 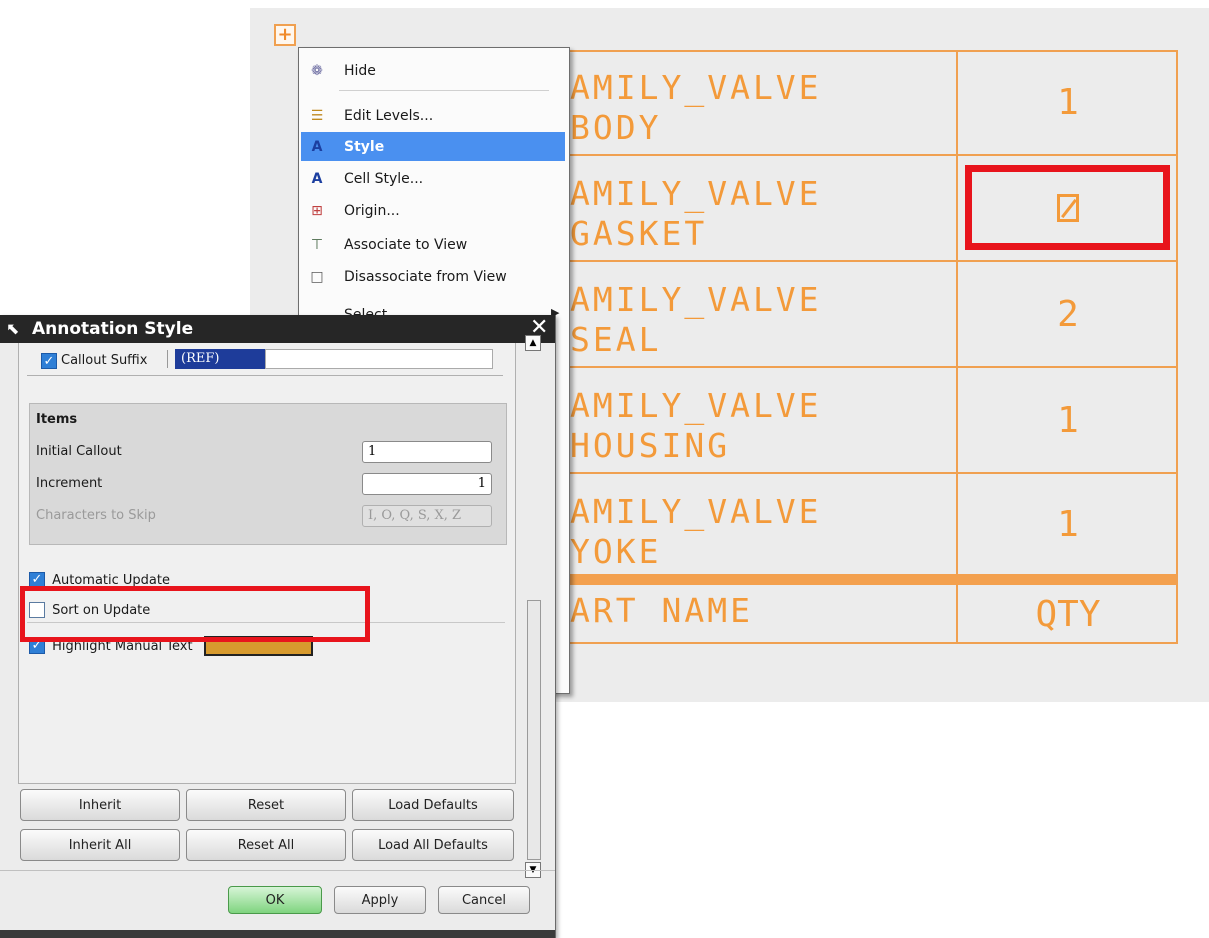 I want to click on cancel-button: Cancel, so click(x=484, y=900).